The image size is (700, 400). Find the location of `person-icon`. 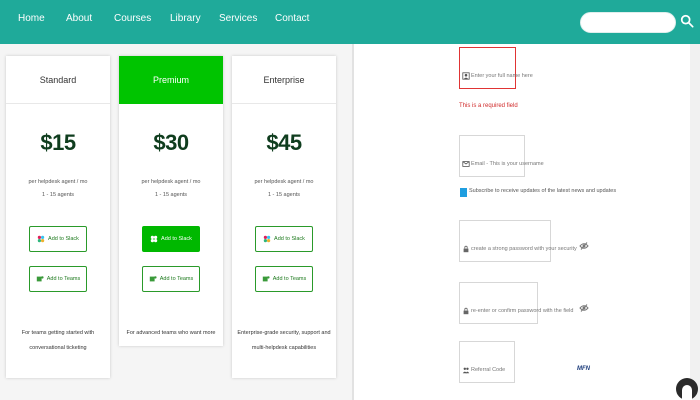

person-icon is located at coordinates (466, 76).